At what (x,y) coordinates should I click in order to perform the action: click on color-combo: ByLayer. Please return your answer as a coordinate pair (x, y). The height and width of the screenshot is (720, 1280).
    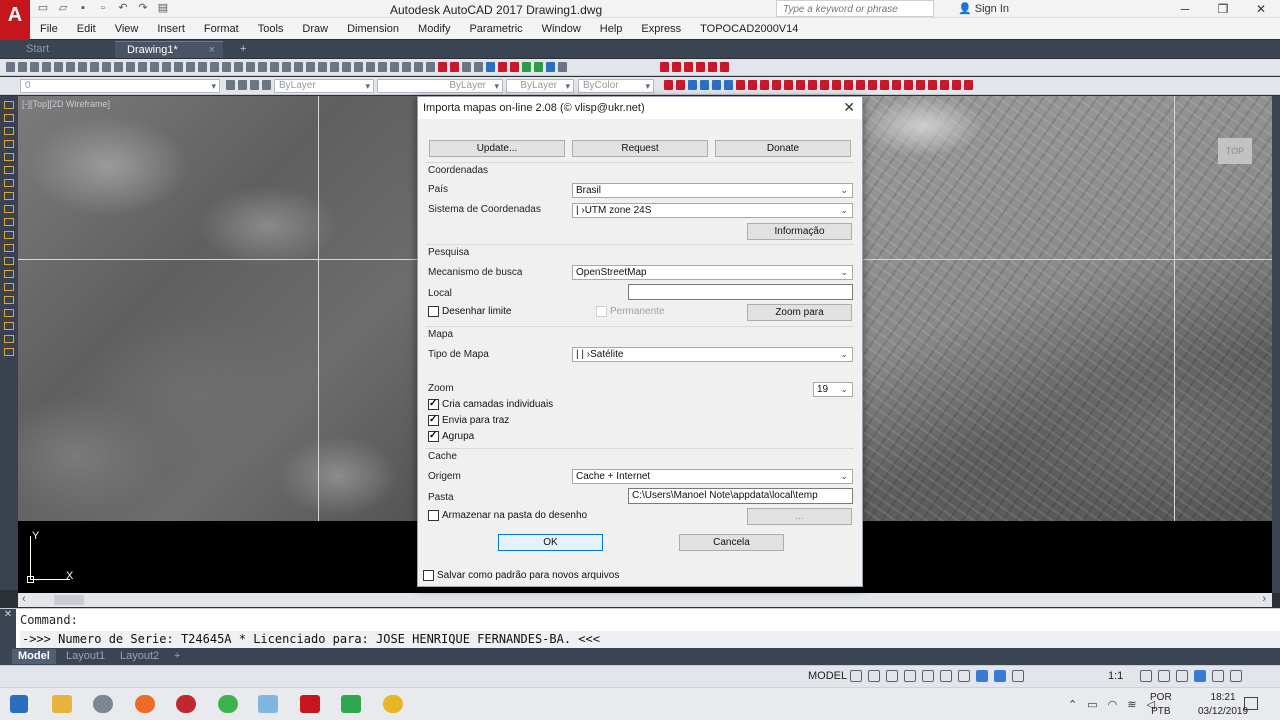
    Looking at the image, I should click on (324, 86).